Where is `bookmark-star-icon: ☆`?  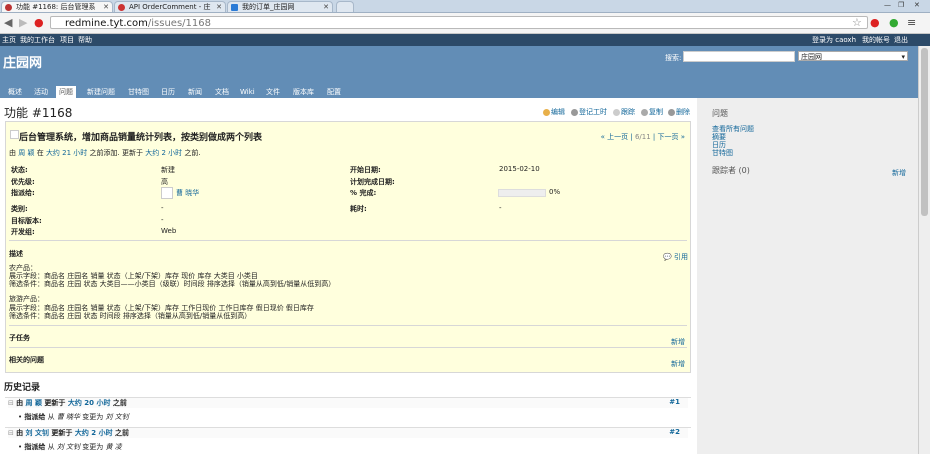 bookmark-star-icon: ☆ is located at coordinates (857, 22).